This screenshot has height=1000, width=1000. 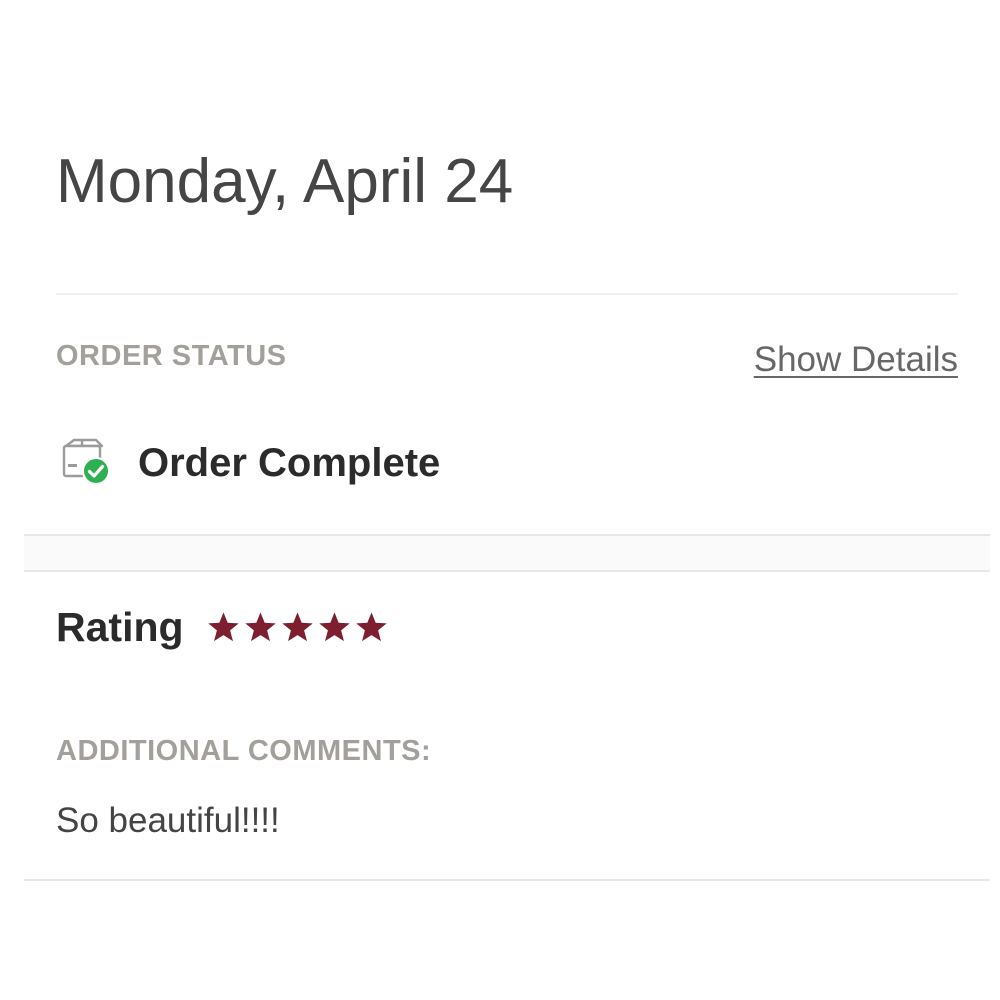 I want to click on section-divider, so click(x=507, y=553).